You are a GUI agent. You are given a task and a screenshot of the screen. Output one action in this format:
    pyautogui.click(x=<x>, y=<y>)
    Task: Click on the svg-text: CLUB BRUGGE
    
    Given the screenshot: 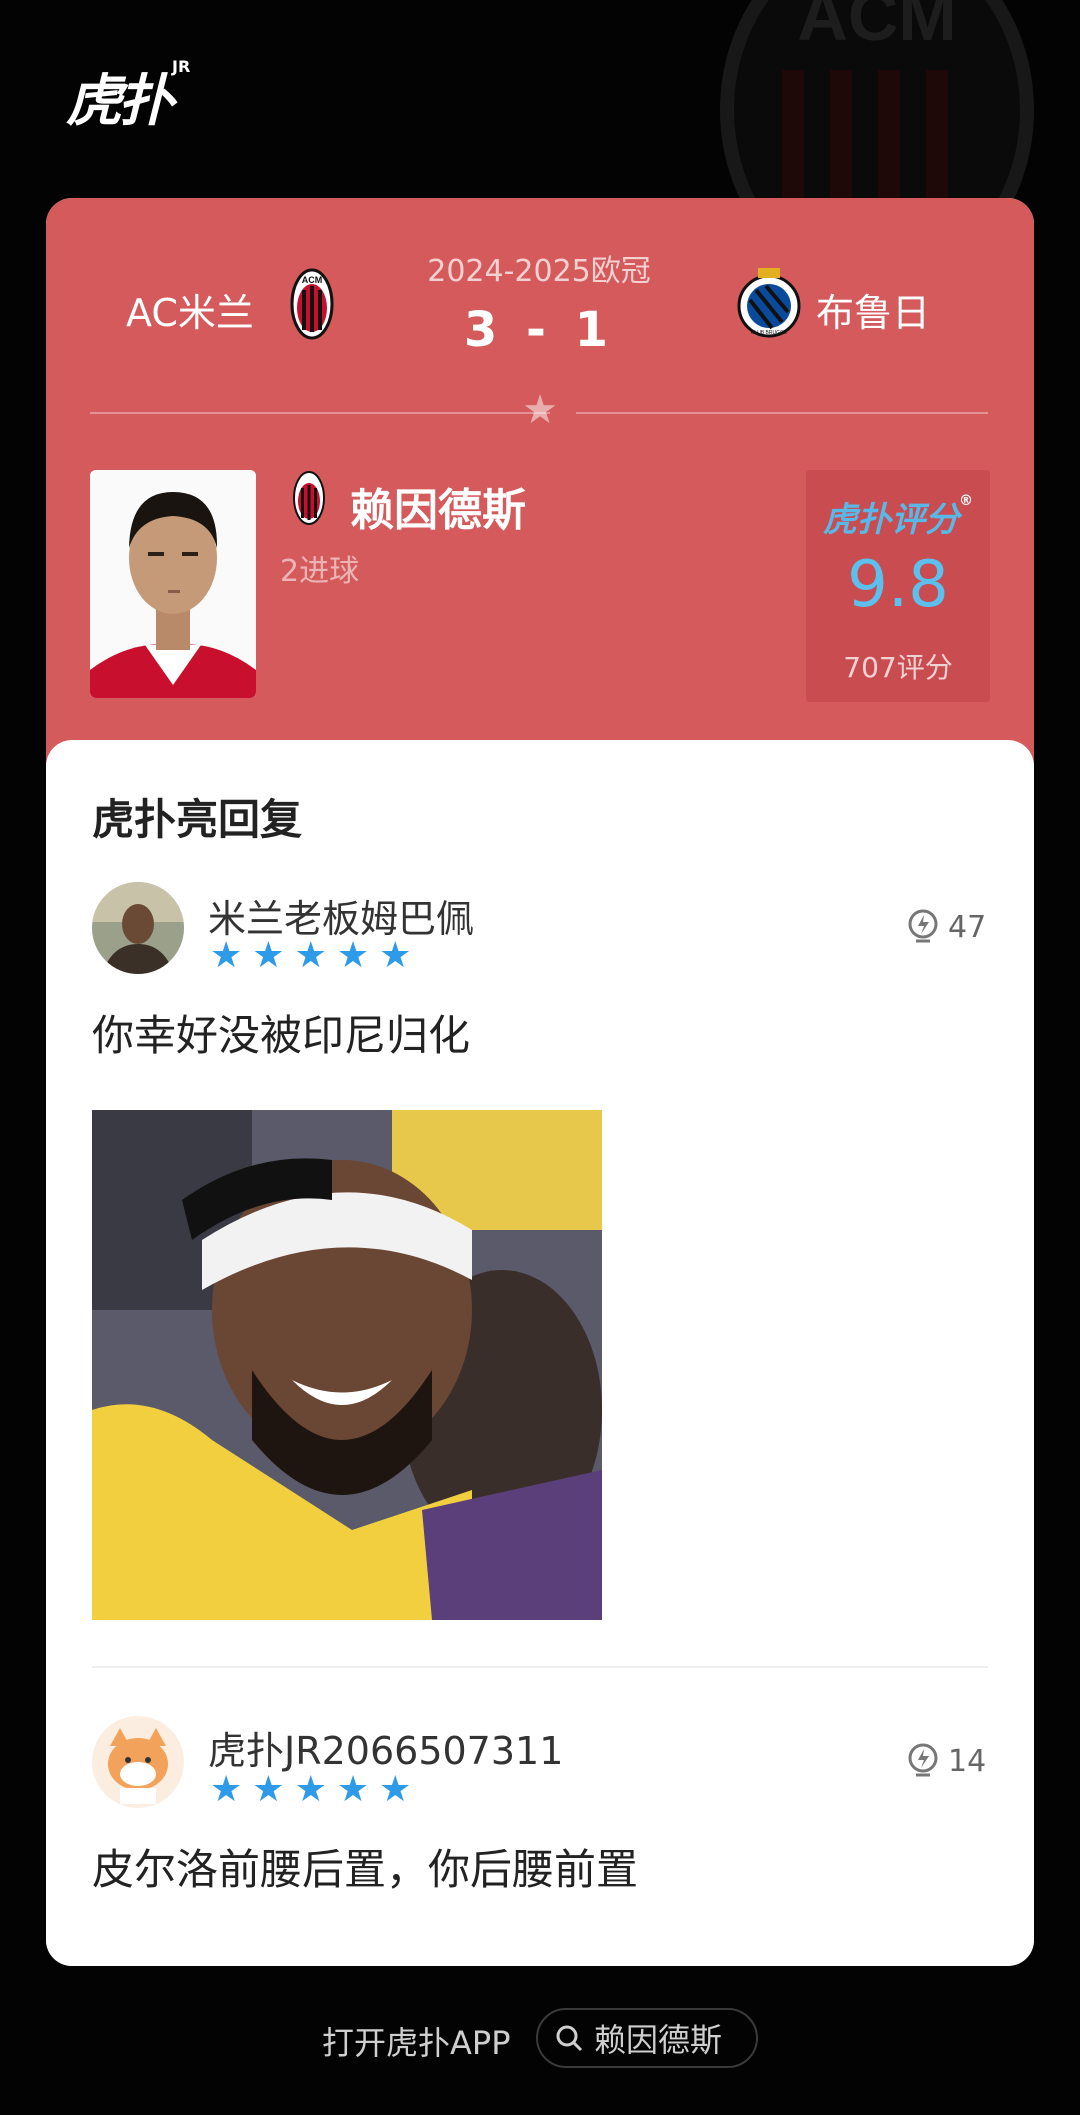 What is the action you would take?
    pyautogui.click(x=769, y=333)
    